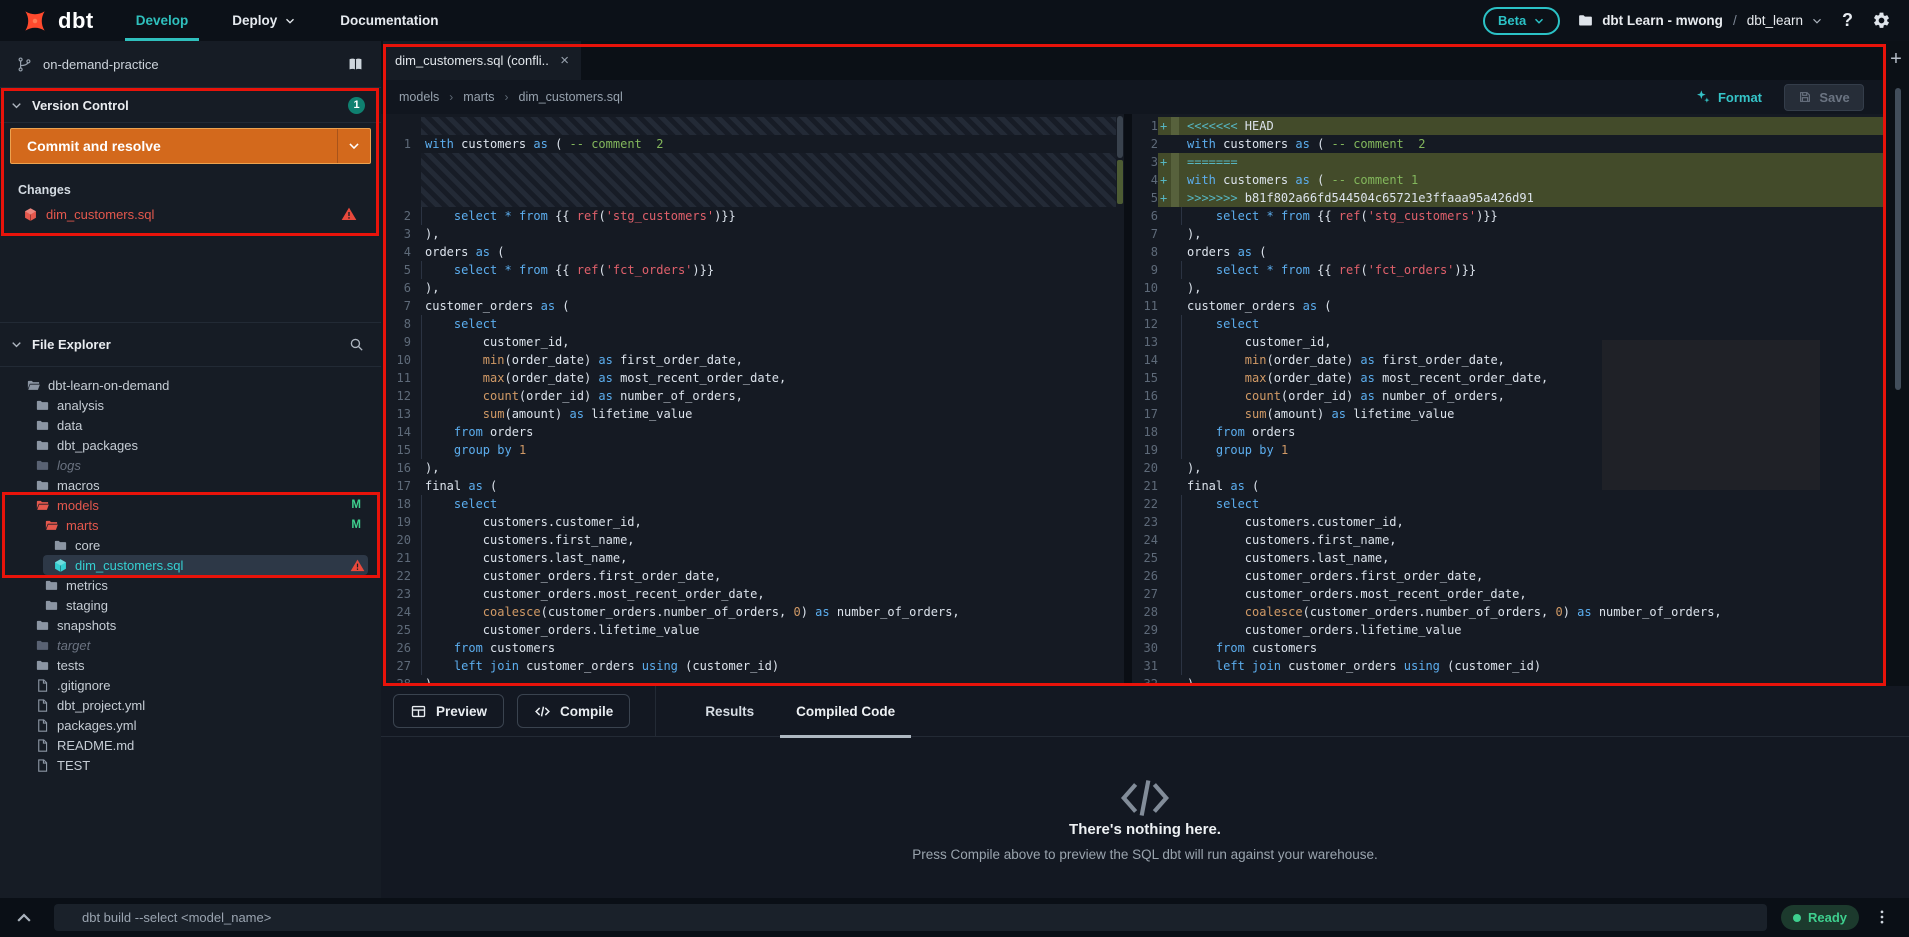  What do you see at coordinates (1194, 234) in the screenshot?
I see `code-text: ),` at bounding box center [1194, 234].